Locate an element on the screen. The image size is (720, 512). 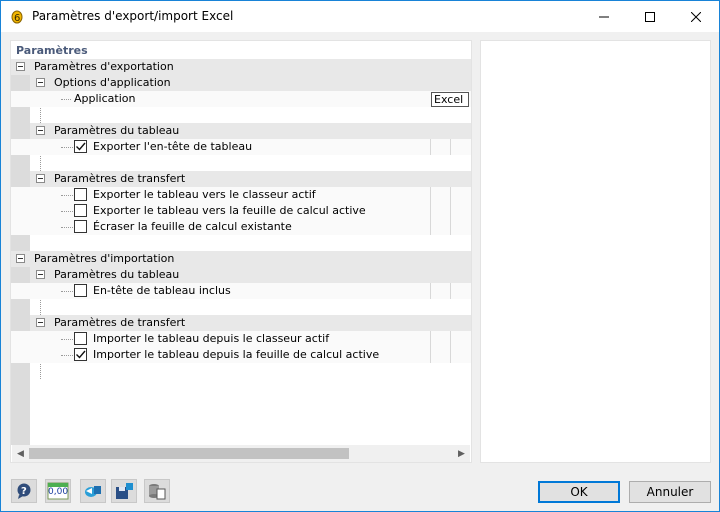
tree-item-export-header: Exporter l'en-tête de tableau is located at coordinates (241, 147).